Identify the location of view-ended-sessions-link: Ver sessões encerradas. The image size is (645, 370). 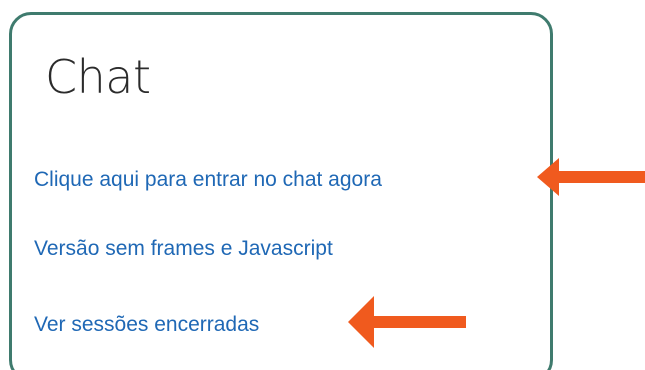
(146, 325).